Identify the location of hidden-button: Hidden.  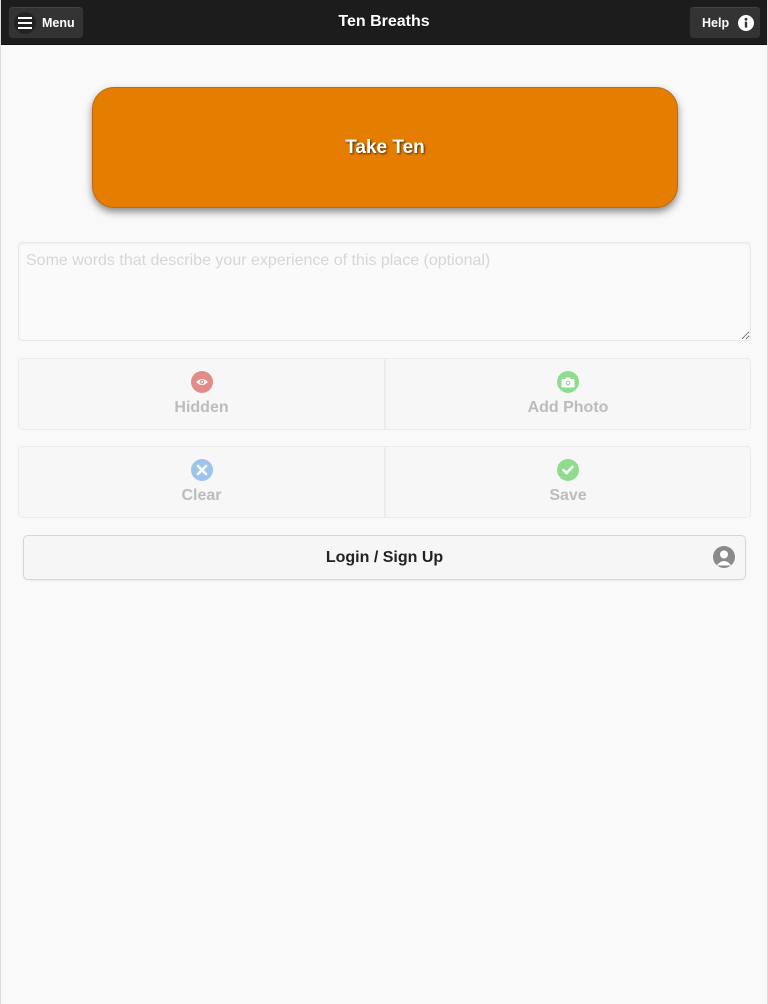
(201, 394).